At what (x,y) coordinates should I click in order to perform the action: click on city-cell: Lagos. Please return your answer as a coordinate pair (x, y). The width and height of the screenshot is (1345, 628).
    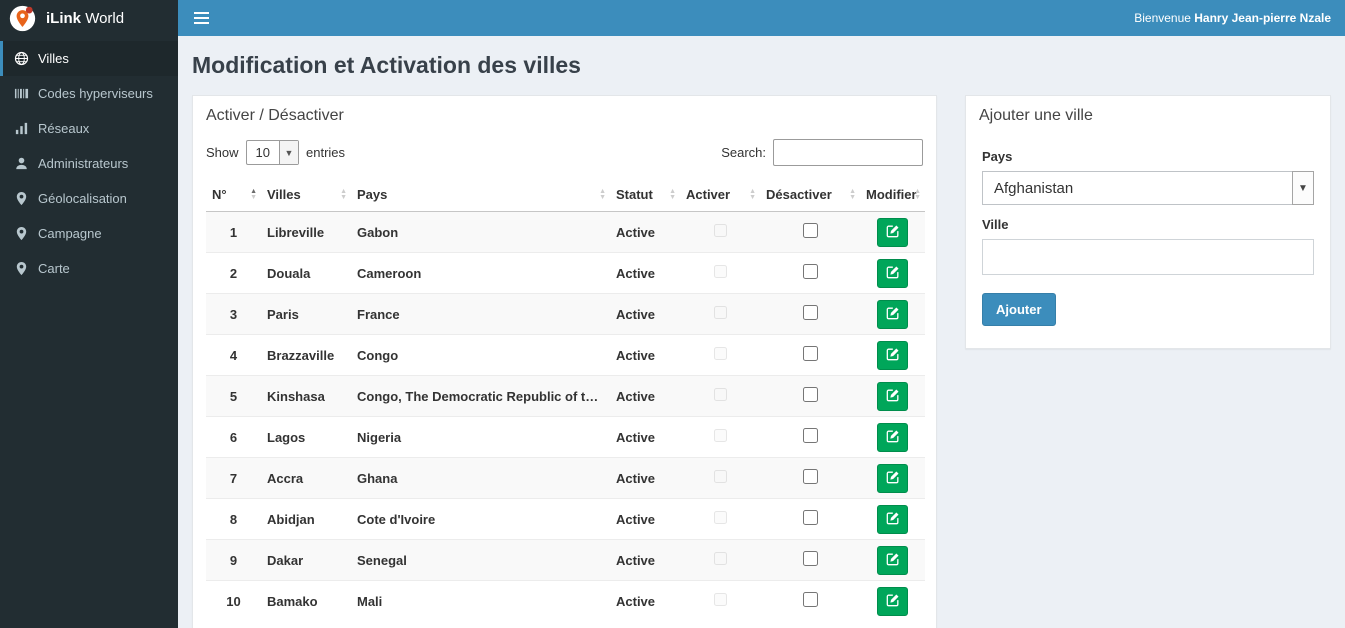
    Looking at the image, I should click on (306, 437).